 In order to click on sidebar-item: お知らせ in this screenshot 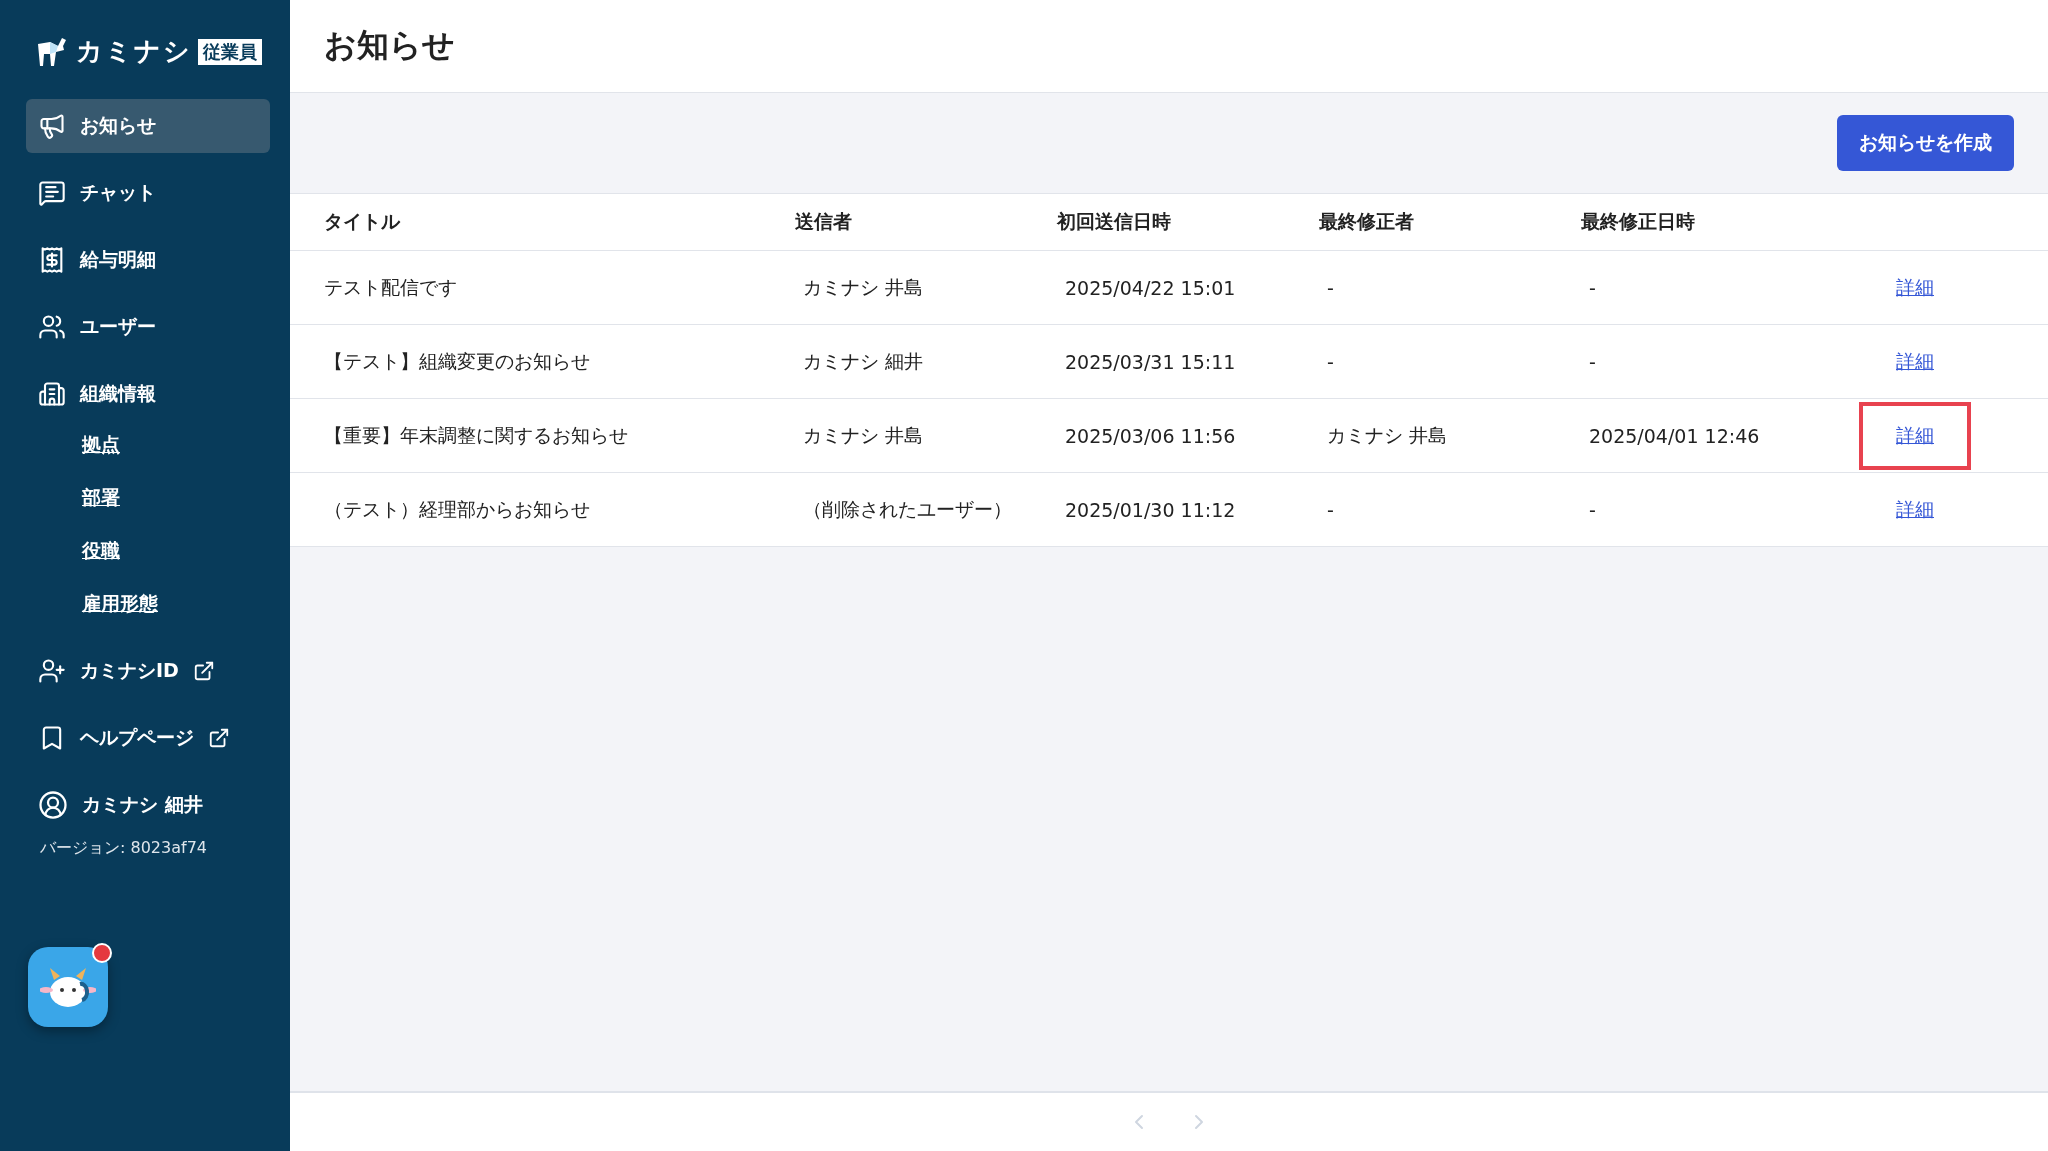, I will do `click(148, 126)`.